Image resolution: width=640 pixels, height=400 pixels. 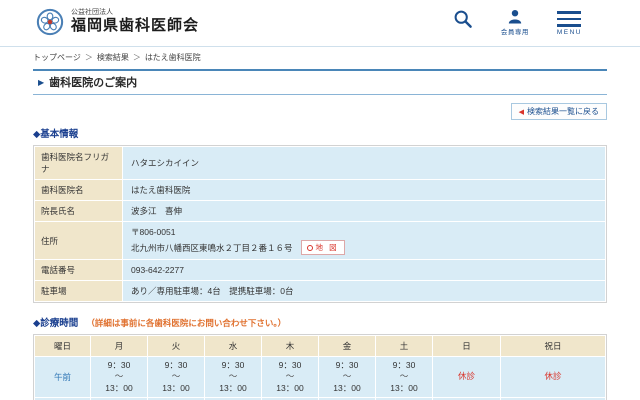 I want to click on row-value: 波多江 喜伸, so click(x=364, y=211).